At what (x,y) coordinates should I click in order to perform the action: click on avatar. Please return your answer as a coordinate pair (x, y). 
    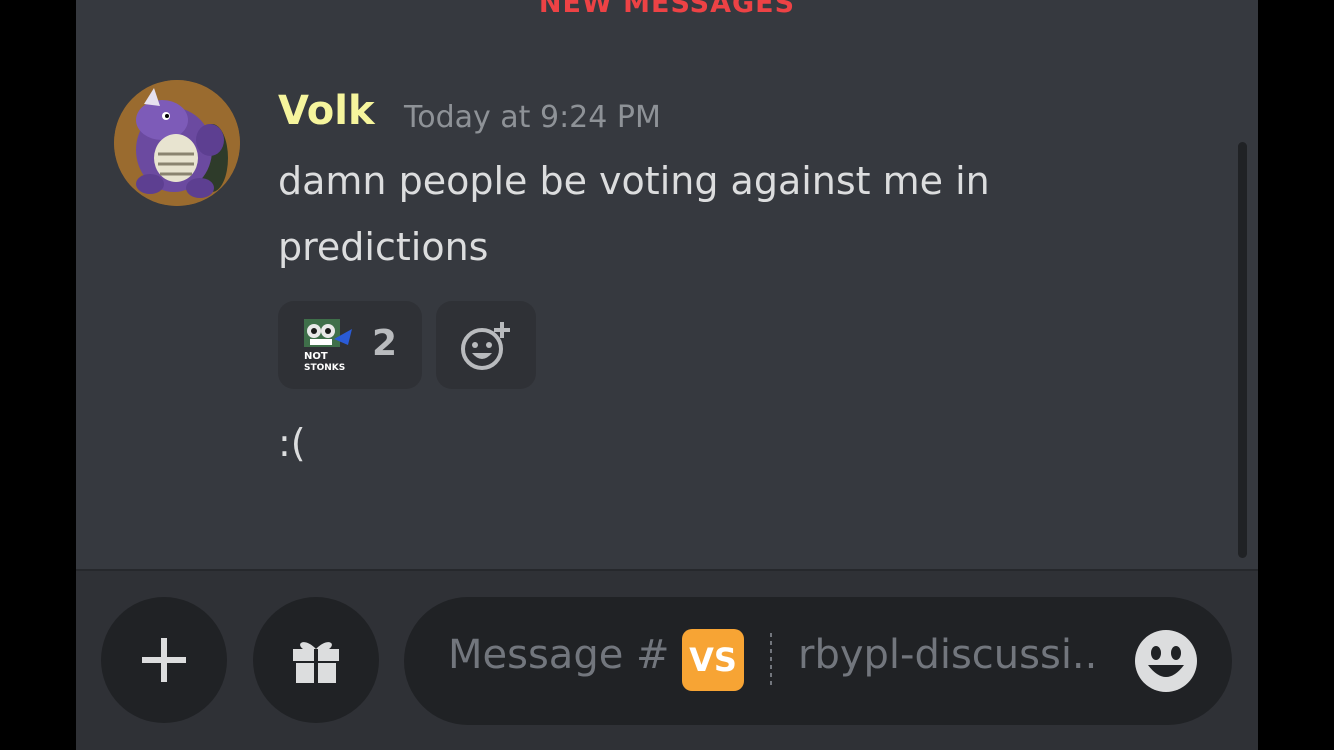
    Looking at the image, I should click on (177, 143).